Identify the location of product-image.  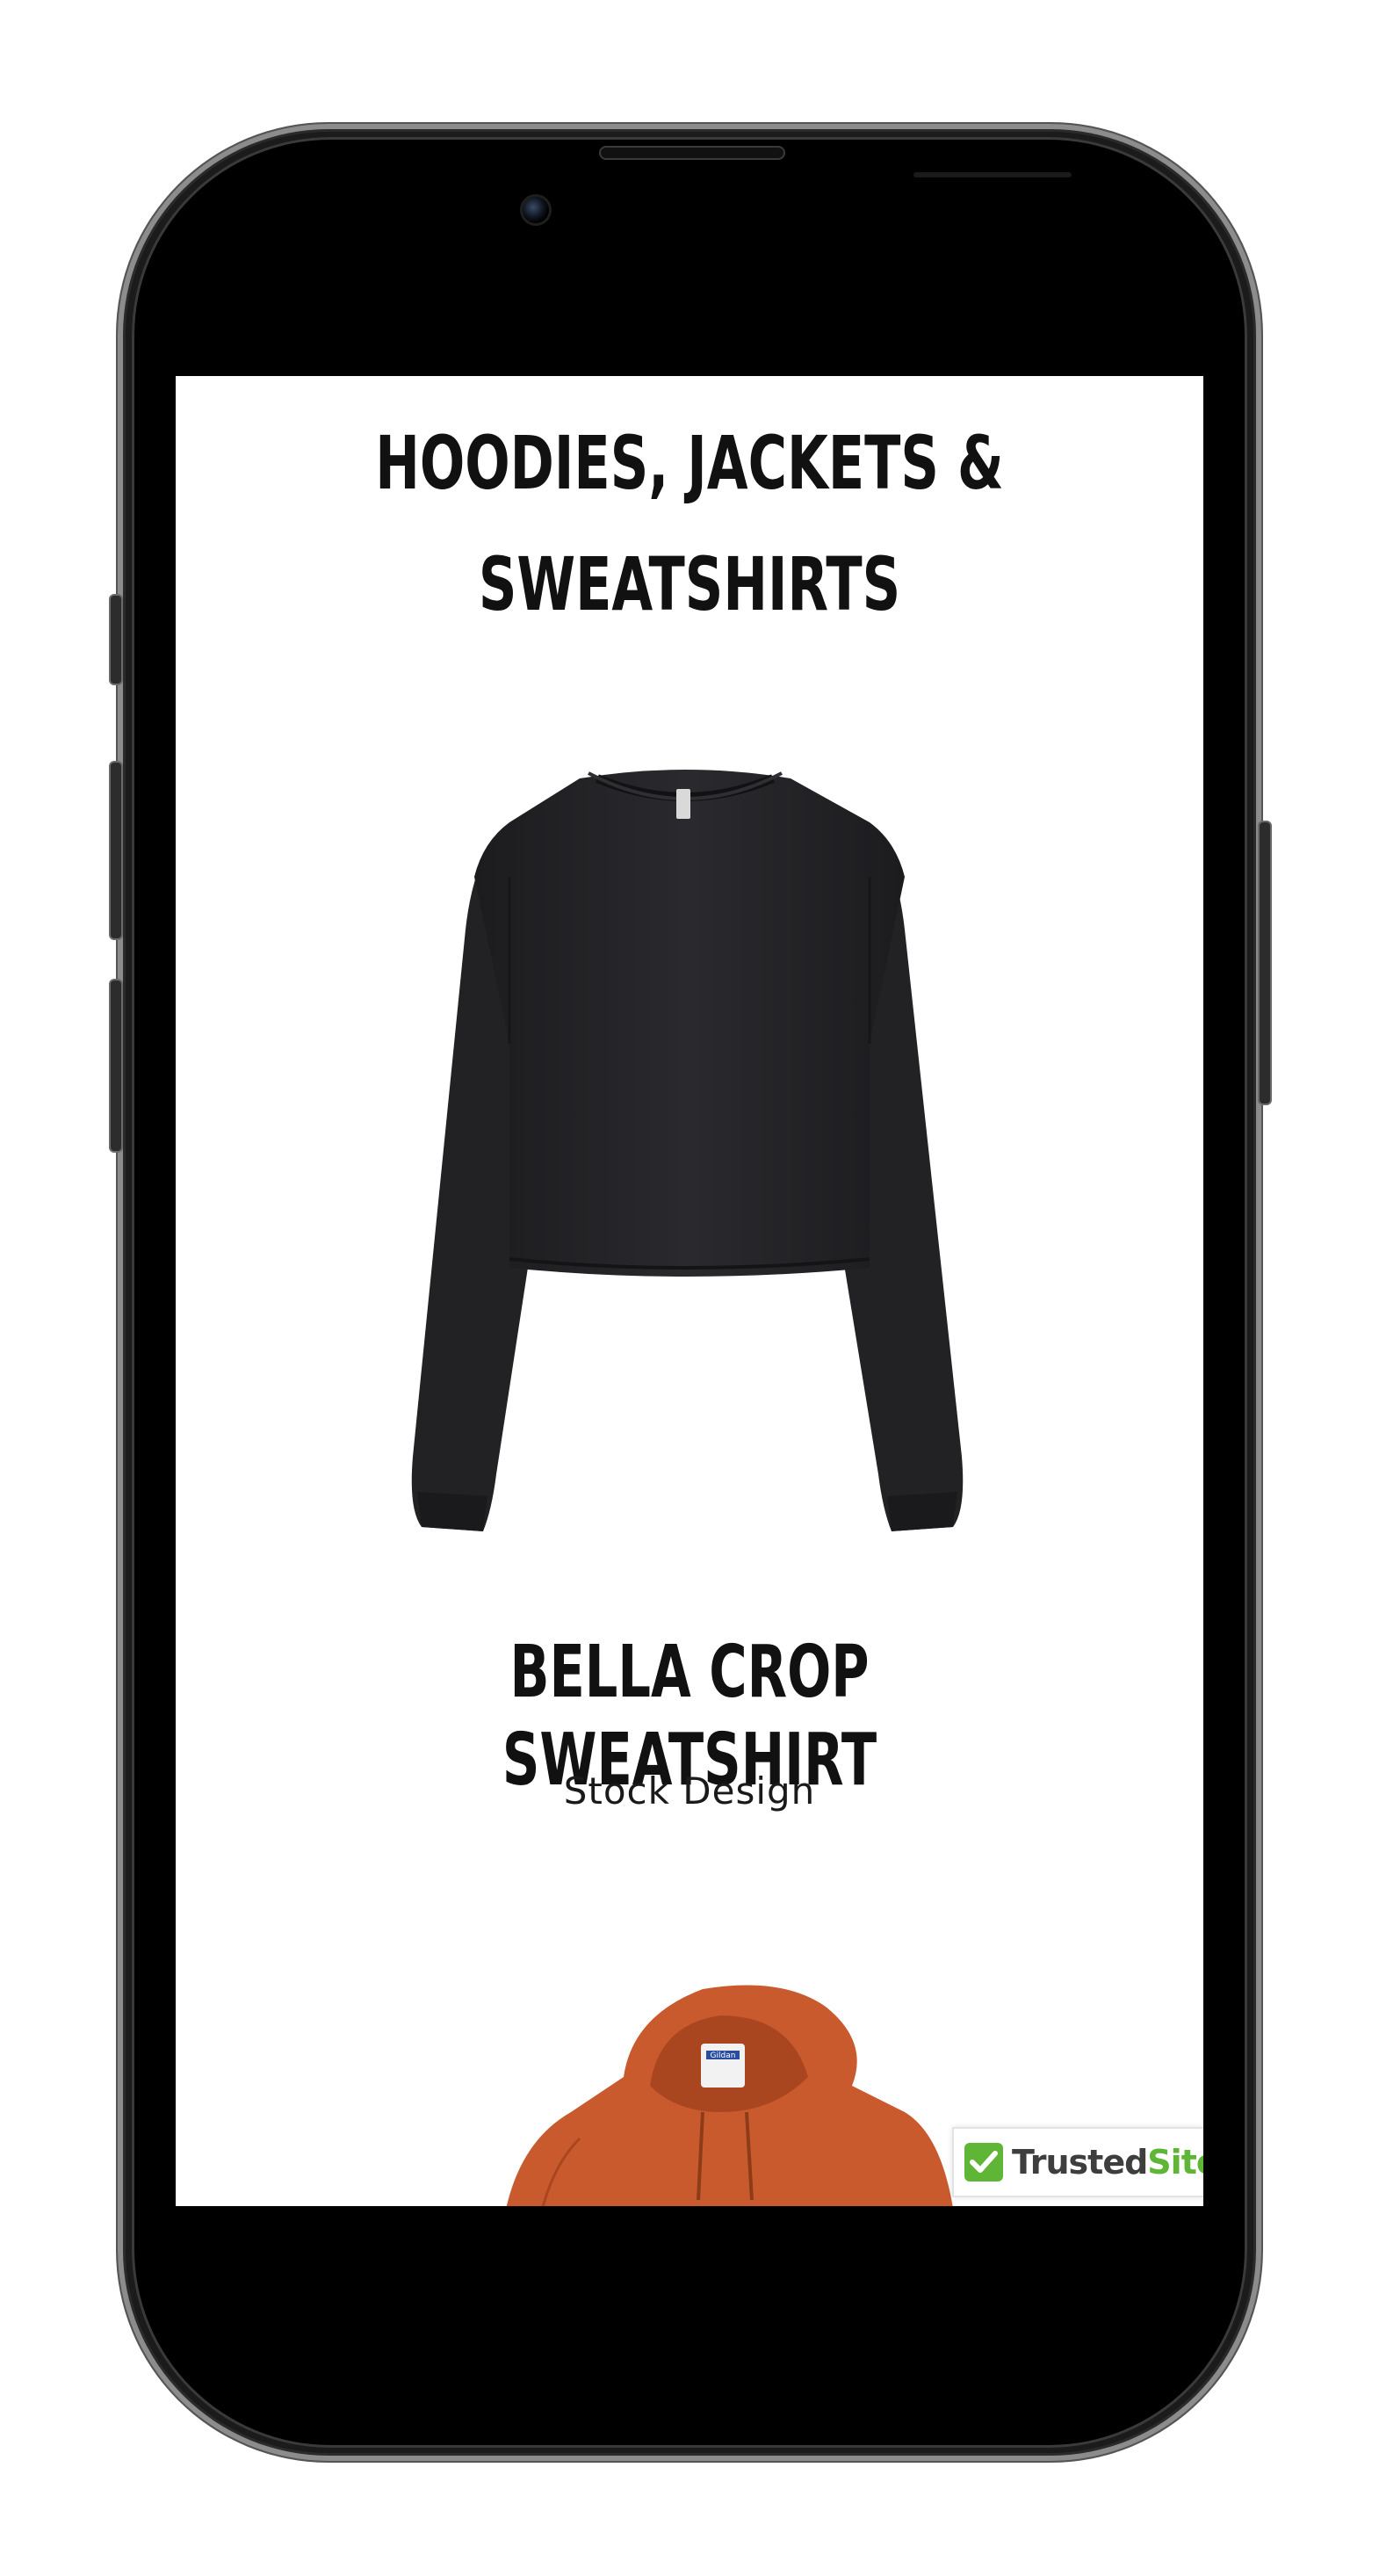
(685, 1149).